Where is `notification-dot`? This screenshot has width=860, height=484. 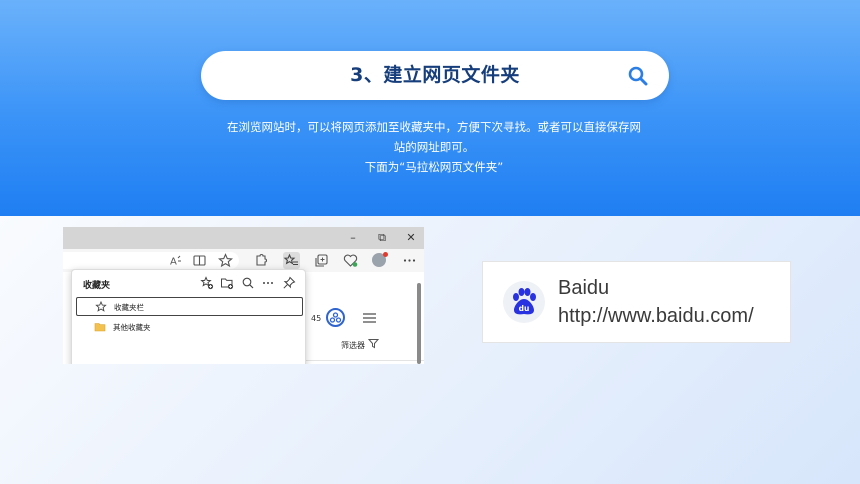
notification-dot is located at coordinates (385, 254).